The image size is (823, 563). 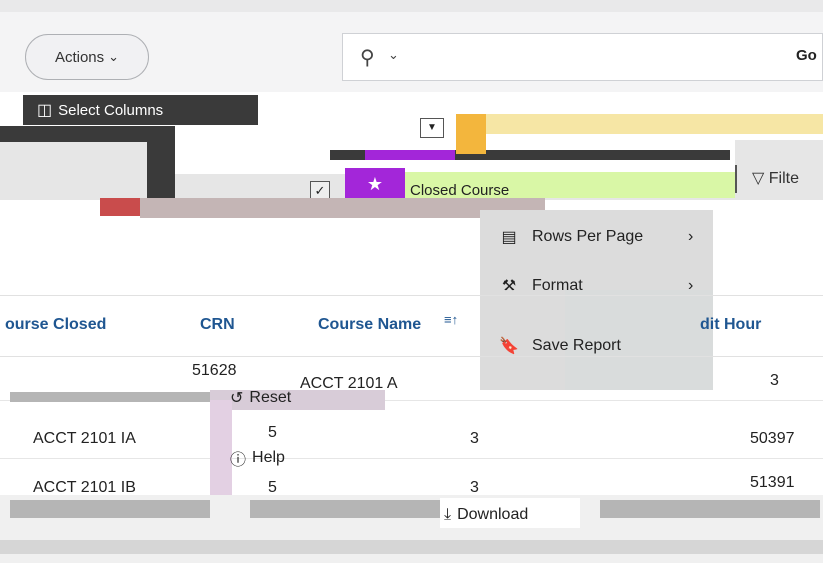 What do you see at coordinates (736, 179) in the screenshot?
I see `divider` at bounding box center [736, 179].